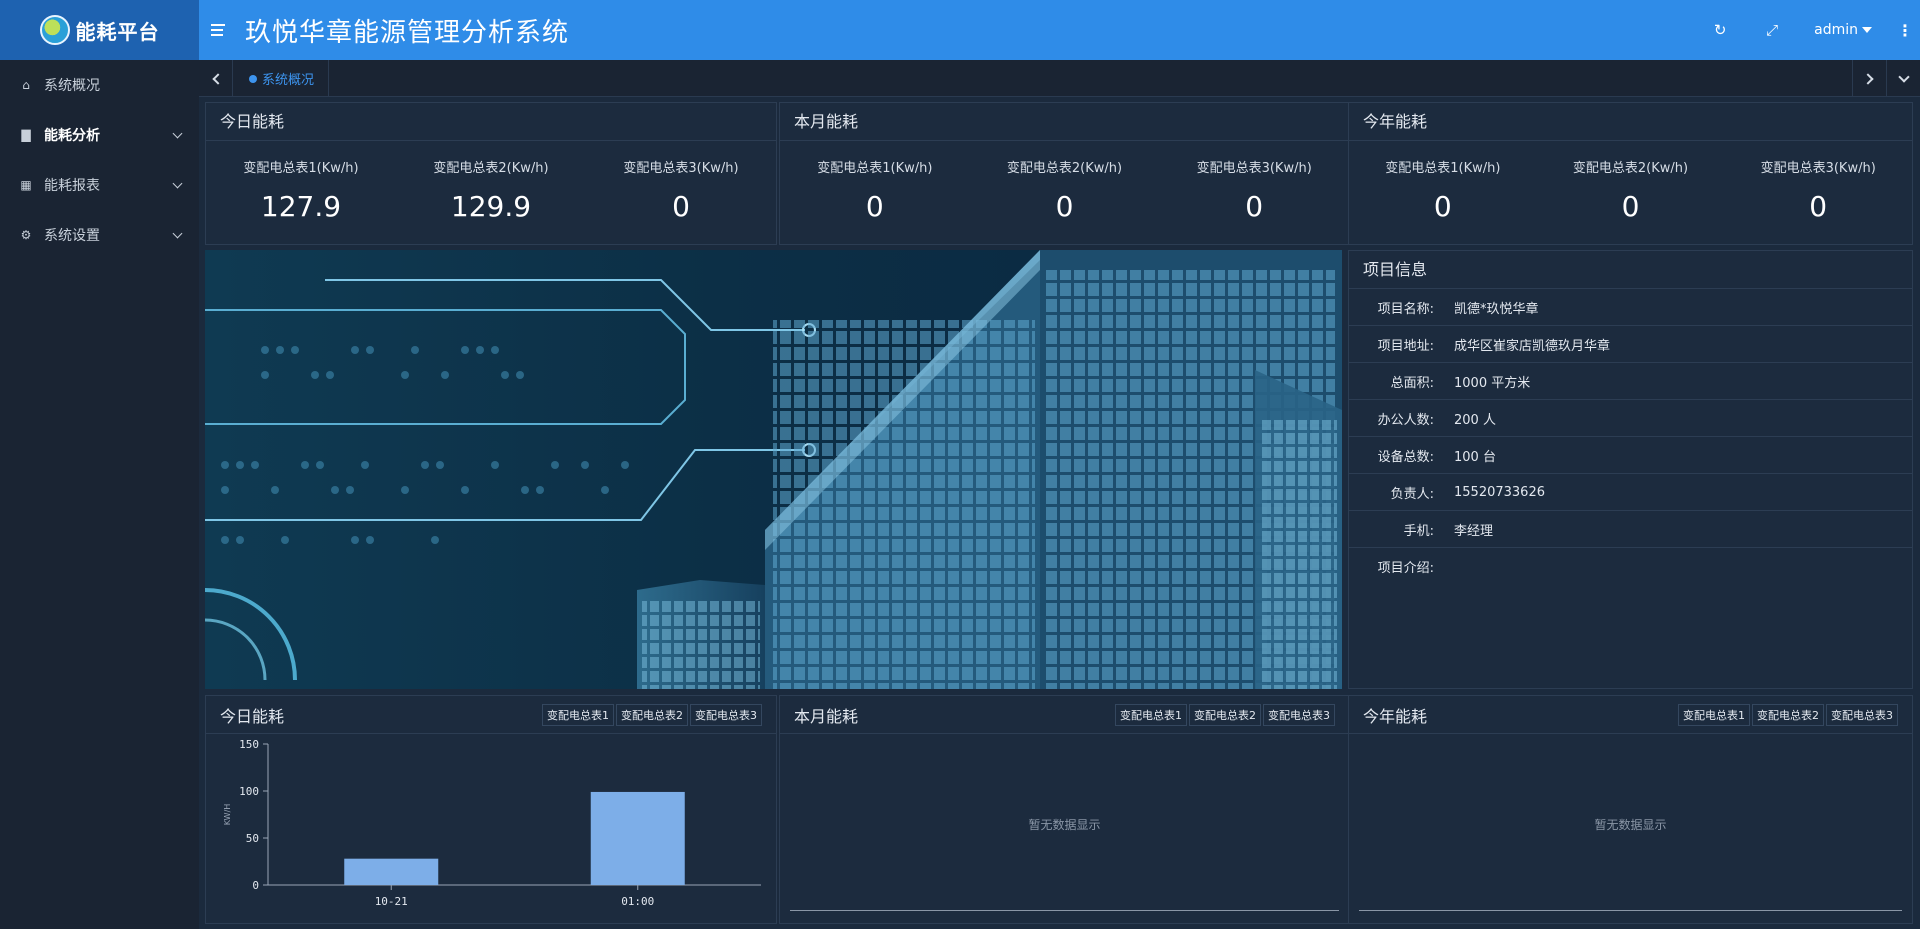 Image resolution: width=1920 pixels, height=929 pixels. Describe the element at coordinates (1395, 716) in the screenshot. I see `chart-title: 今年能耗` at that location.